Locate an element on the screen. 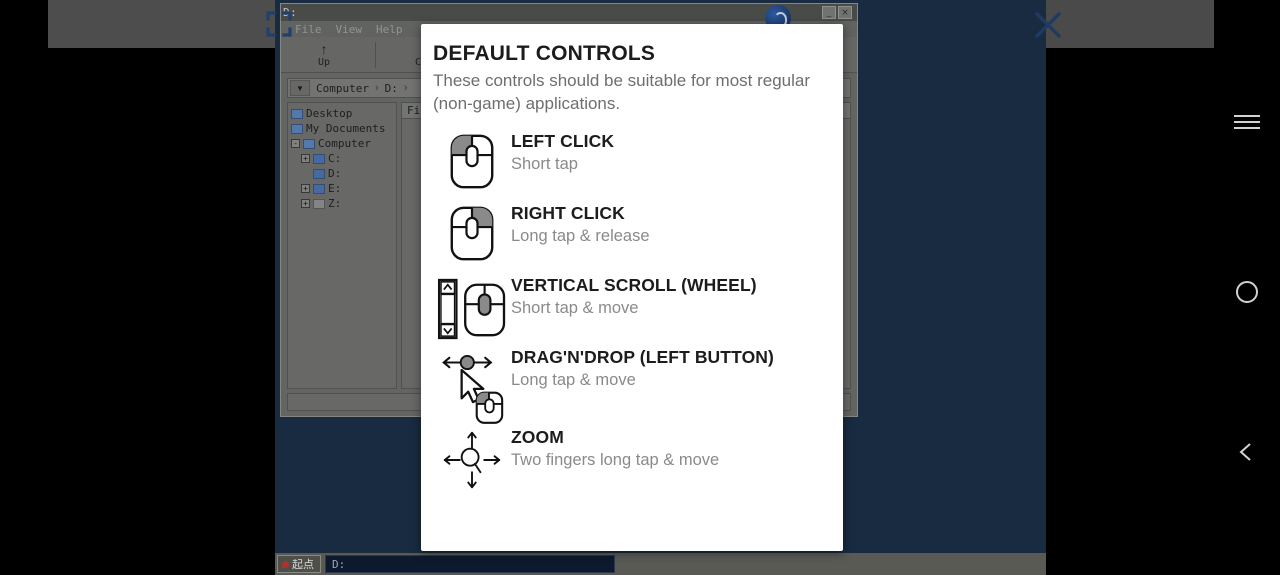  list-item-description: Short tap & move is located at coordinates (575, 307).